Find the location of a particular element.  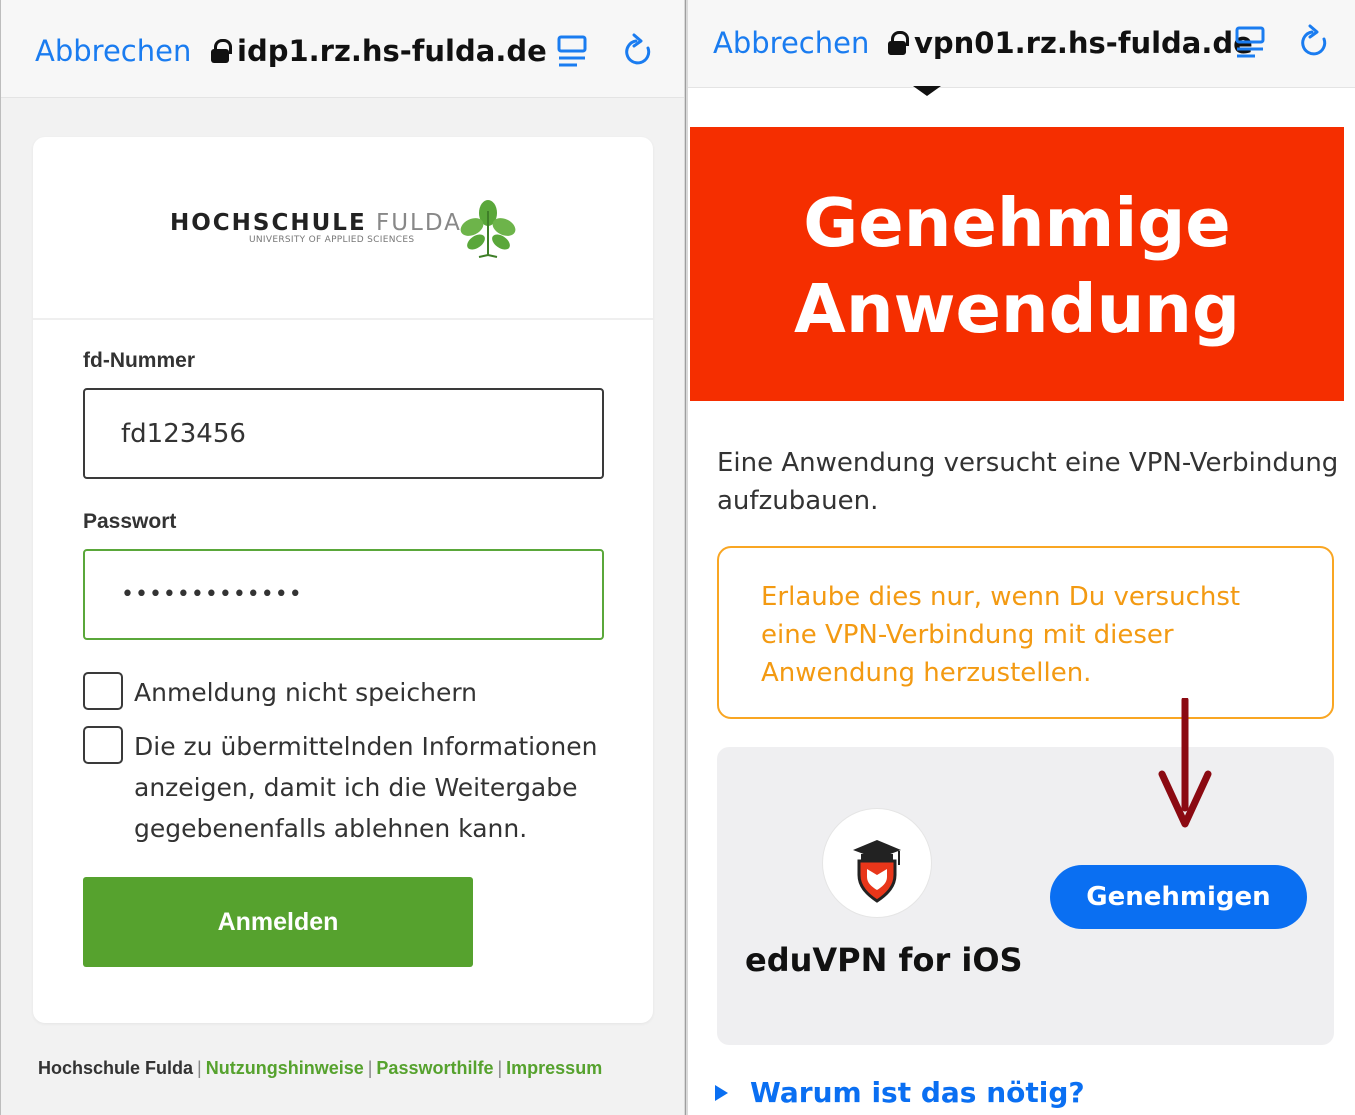

eduvpn-icon is located at coordinates (877, 871).